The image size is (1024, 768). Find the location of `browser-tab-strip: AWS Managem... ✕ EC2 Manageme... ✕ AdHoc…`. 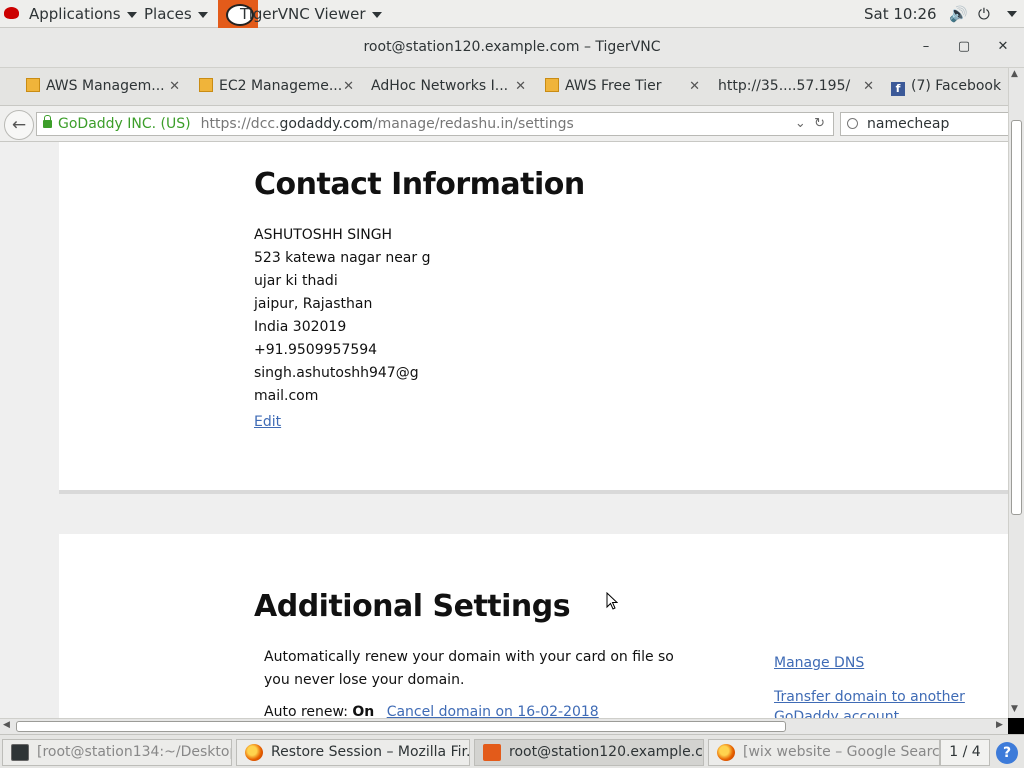

browser-tab-strip: AWS Managem... ✕ EC2 Manageme... ✕ AdHoc… is located at coordinates (512, 87).